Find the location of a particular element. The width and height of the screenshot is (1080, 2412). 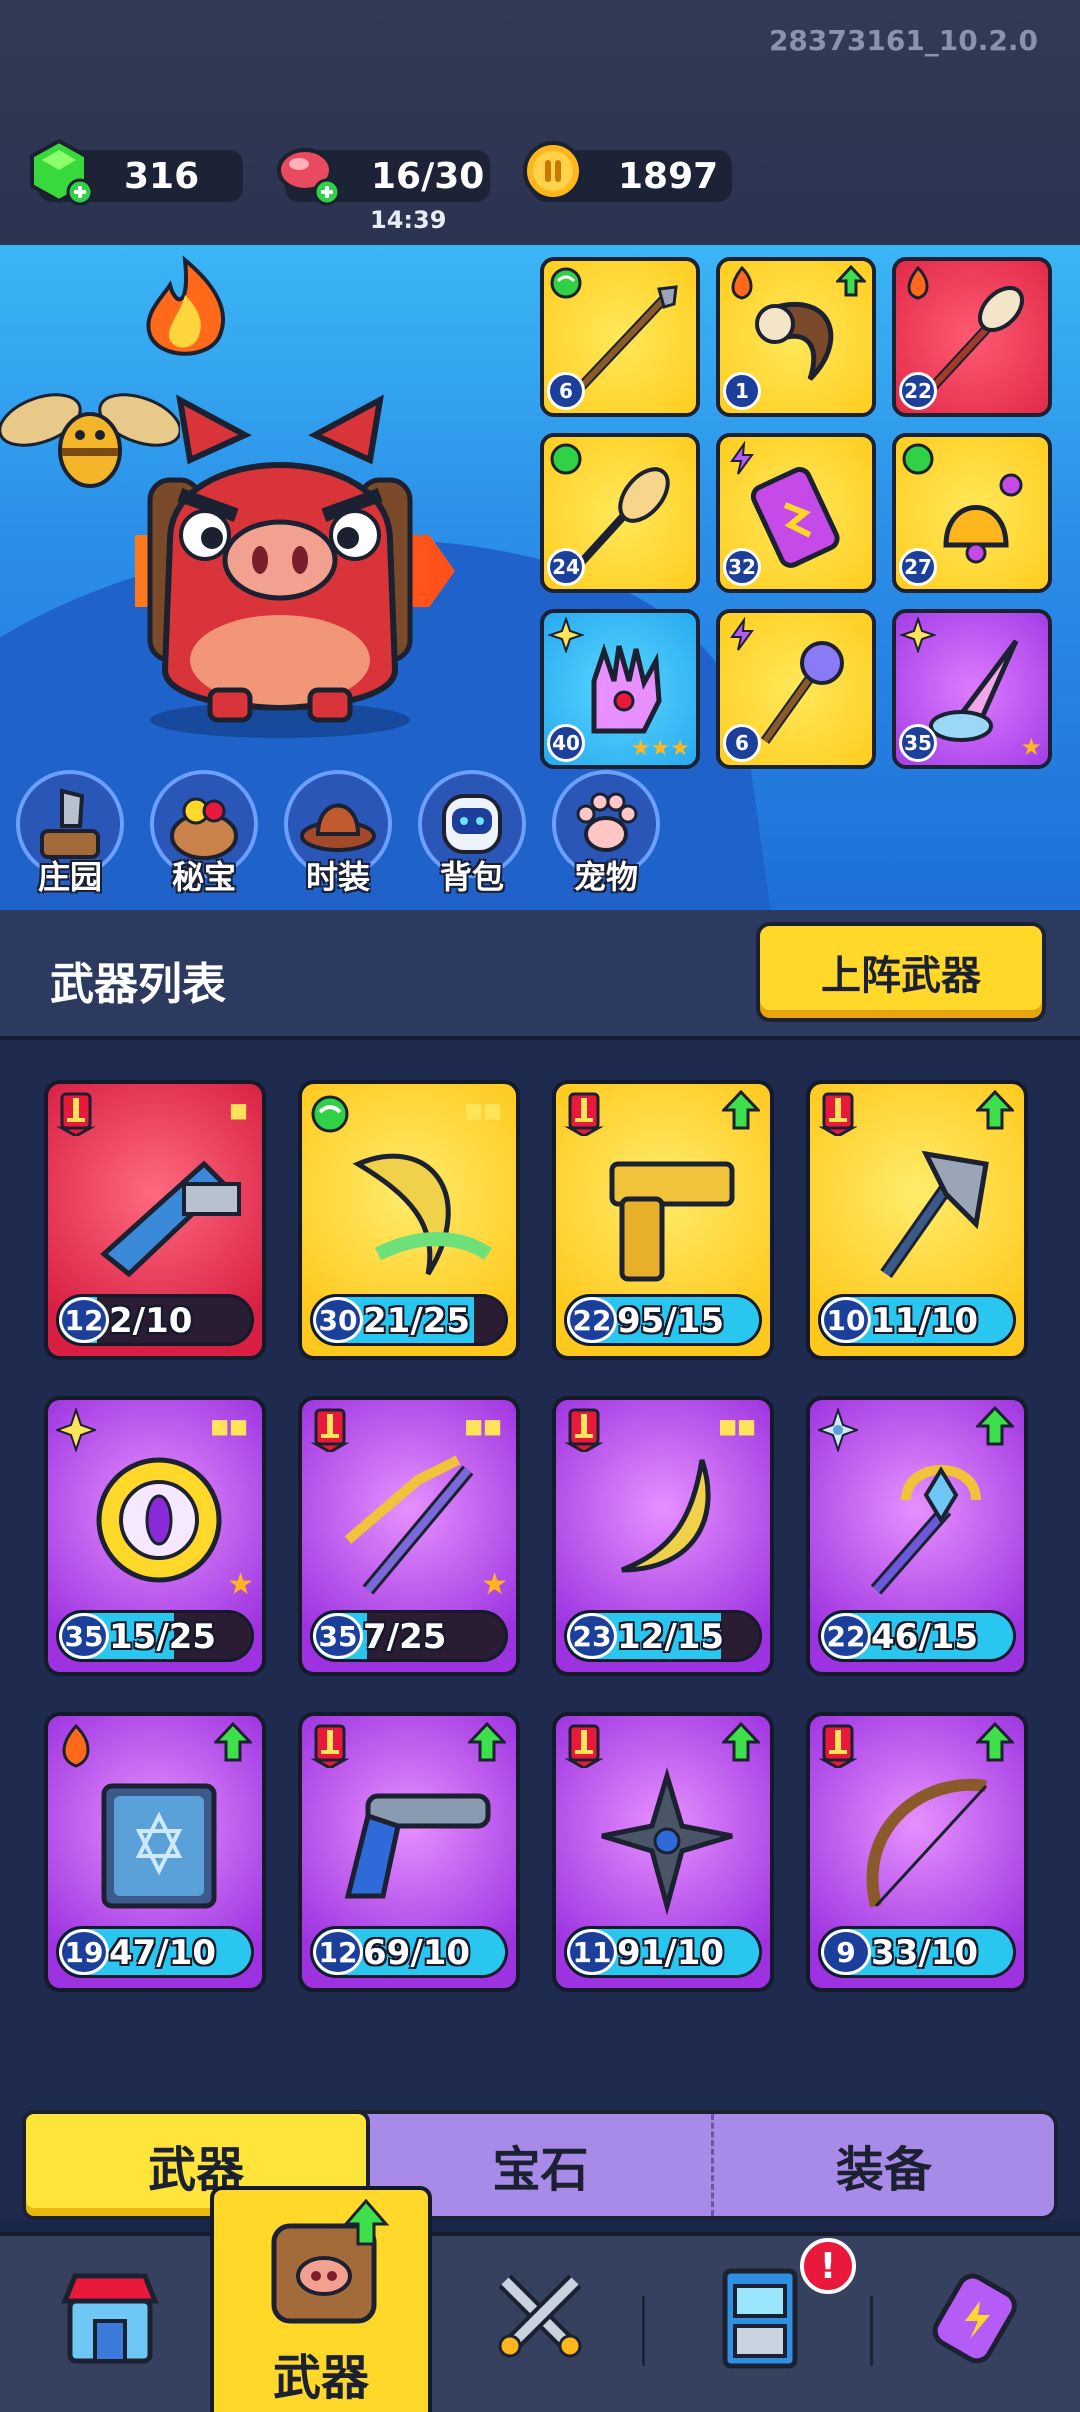

weapon-progress-bar: 12 2/10 is located at coordinates (155, 1320).